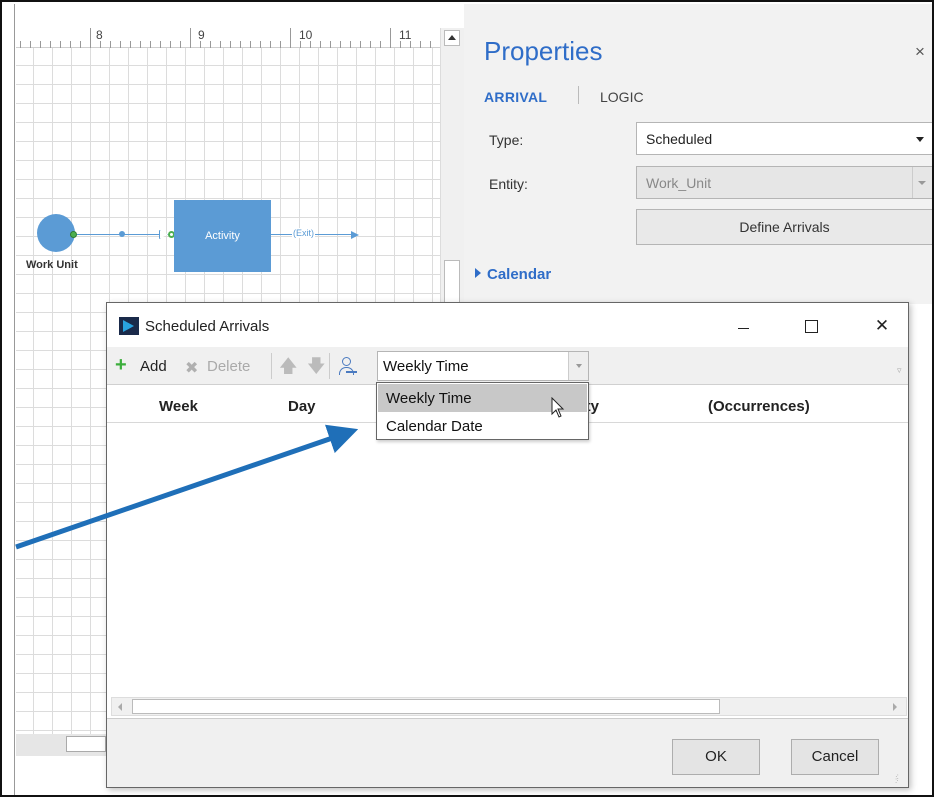 This screenshot has width=934, height=797. Describe the element at coordinates (506, 140) in the screenshot. I see `type-field-label: Type:` at that location.